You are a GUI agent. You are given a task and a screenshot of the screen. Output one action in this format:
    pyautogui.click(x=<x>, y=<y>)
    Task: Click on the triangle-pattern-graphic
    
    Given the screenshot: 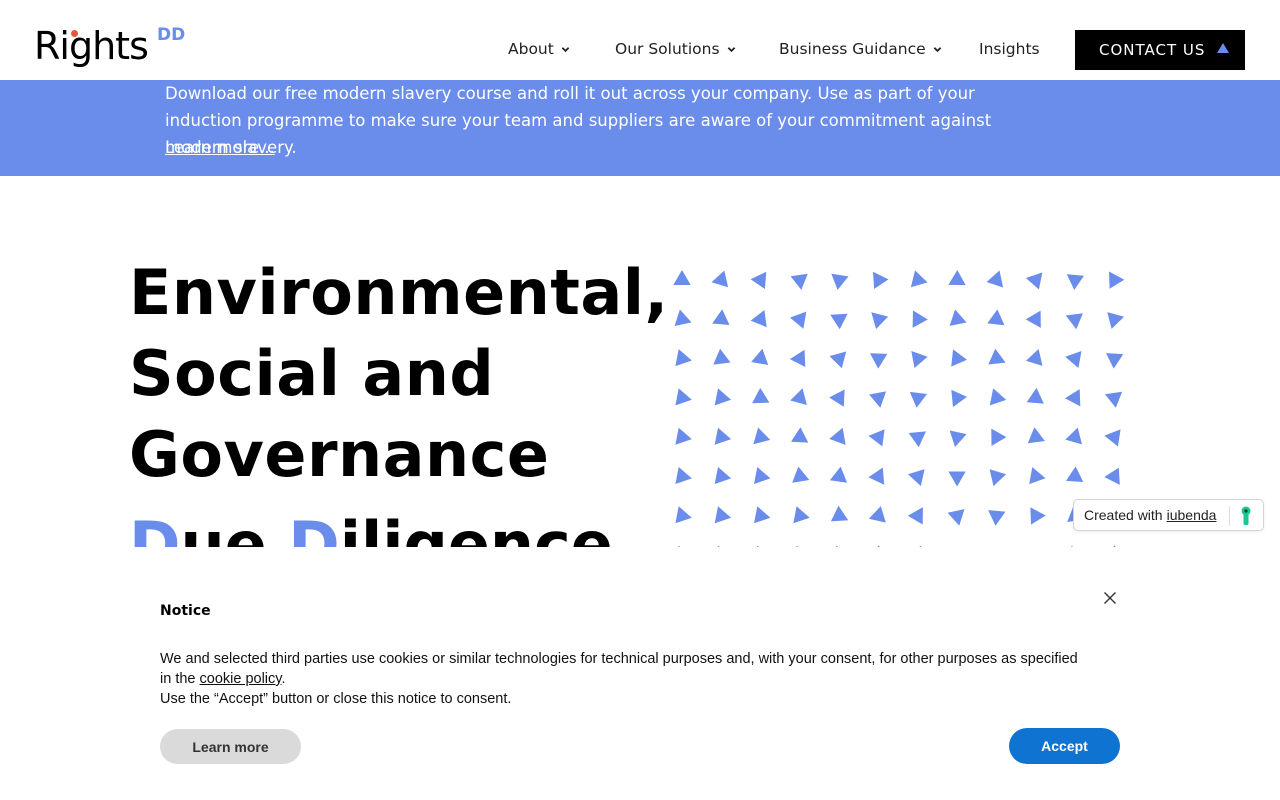 What is the action you would take?
    pyautogui.click(x=899, y=408)
    